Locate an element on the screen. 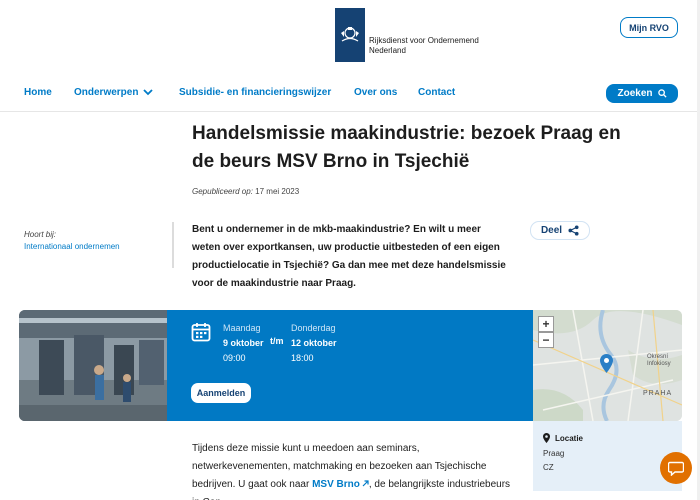 This screenshot has width=700, height=500. map-city-label: PRAHA is located at coordinates (658, 393).